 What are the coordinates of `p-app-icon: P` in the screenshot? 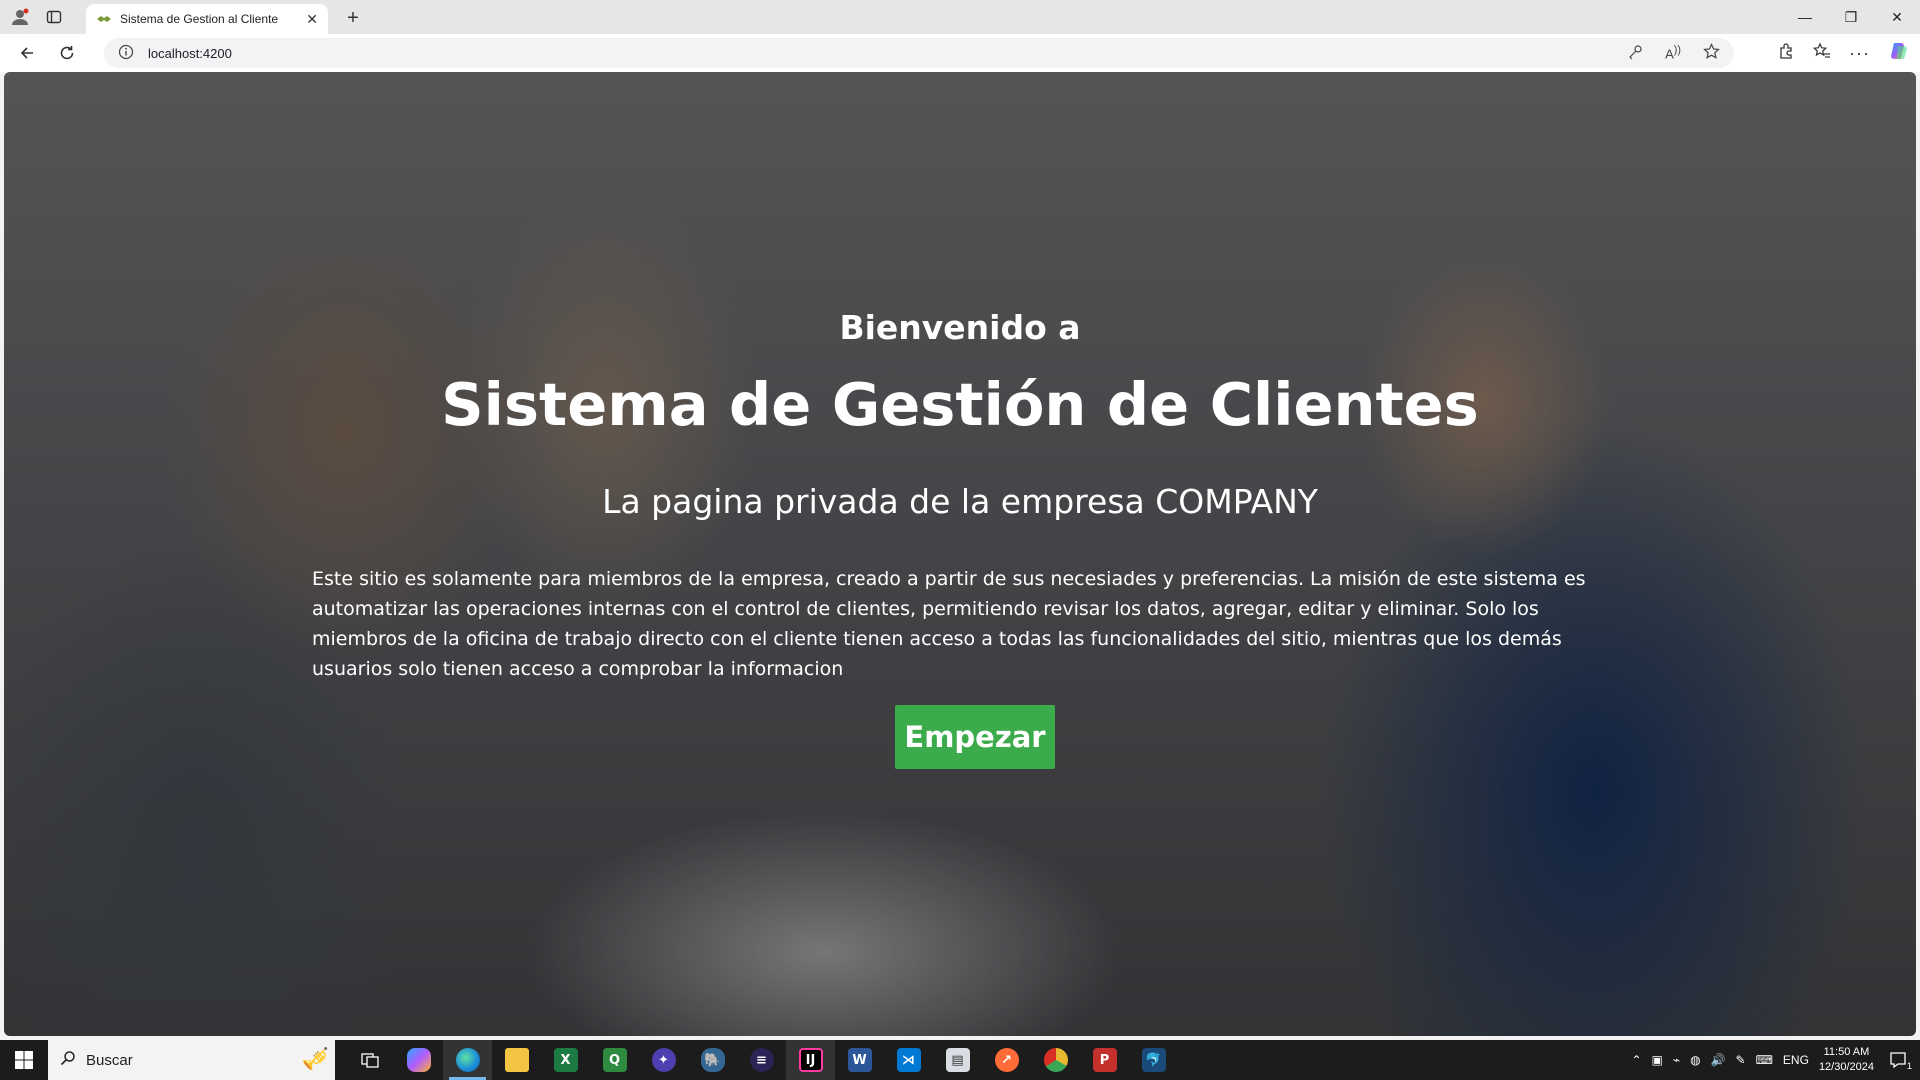 It's located at (1104, 1060).